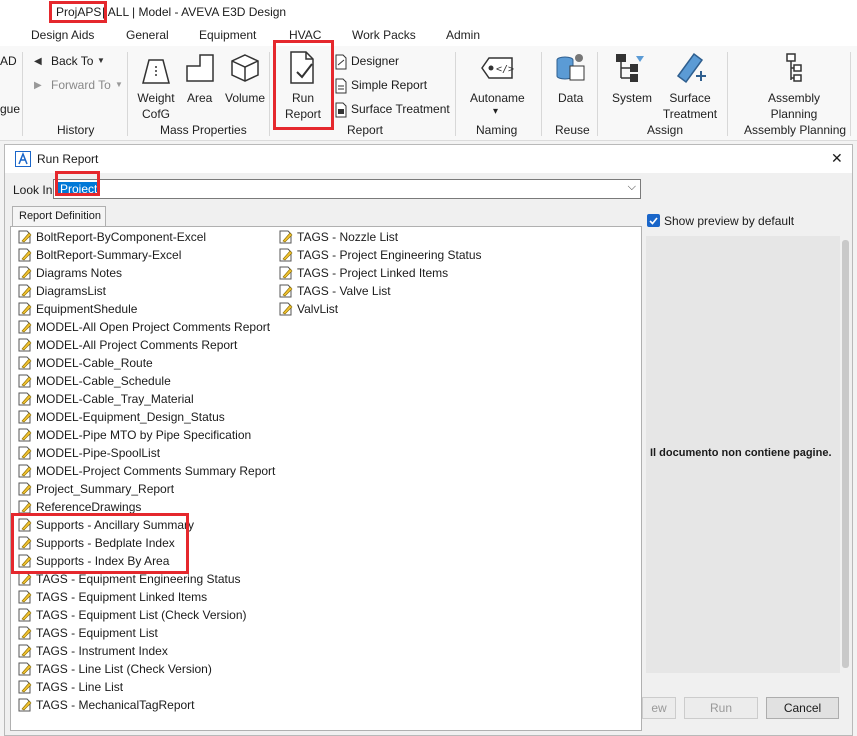 This screenshot has width=857, height=736. What do you see at coordinates (632, 98) in the screenshot?
I see `system-button: System` at bounding box center [632, 98].